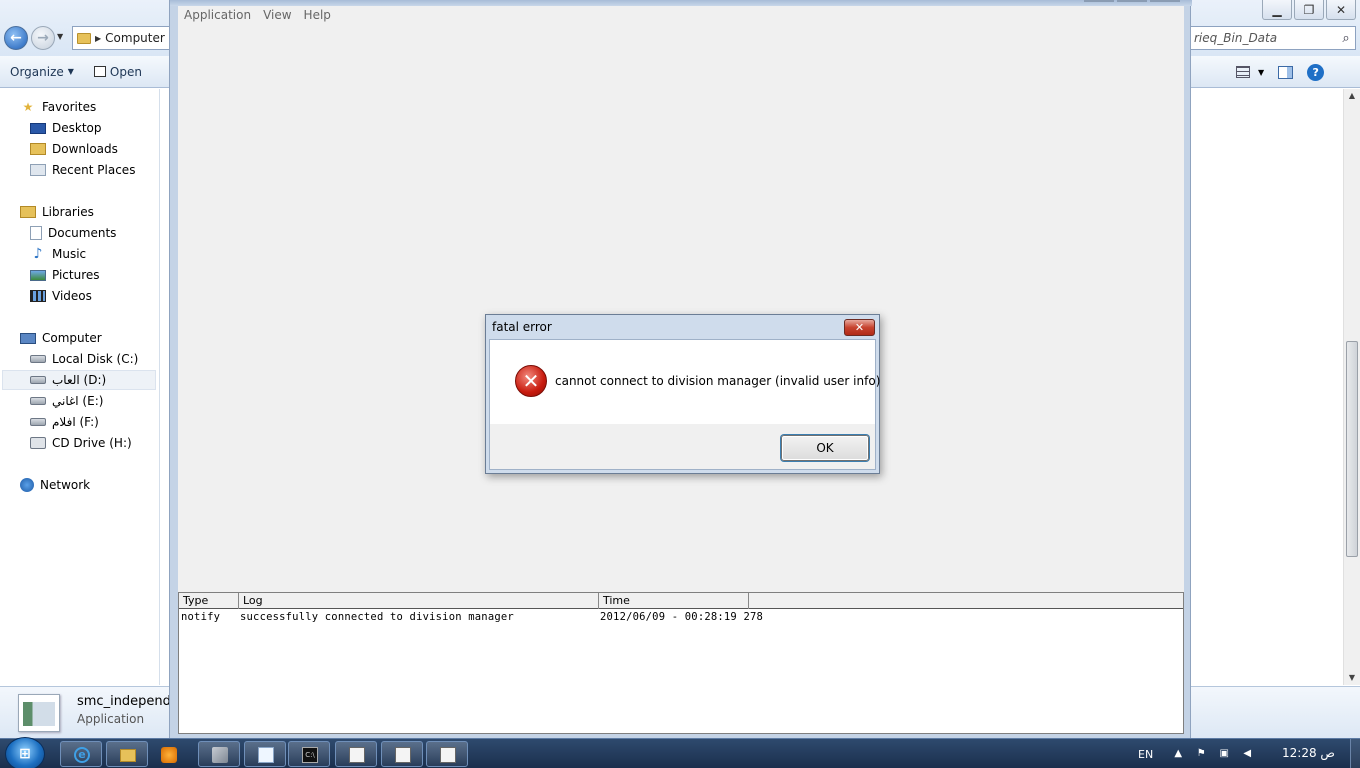 The height and width of the screenshot is (768, 1360). I want to click on notepad-icon, so click(266, 755).